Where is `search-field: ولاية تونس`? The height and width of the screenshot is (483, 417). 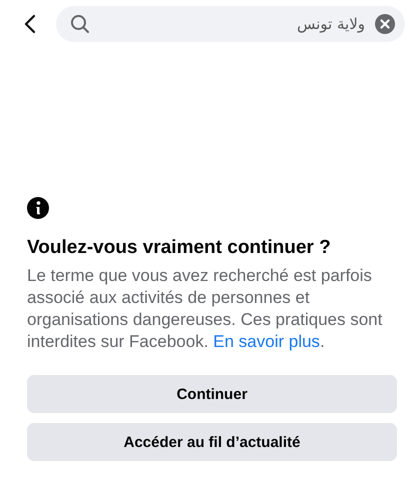 search-field: ولاية تونس is located at coordinates (232, 24).